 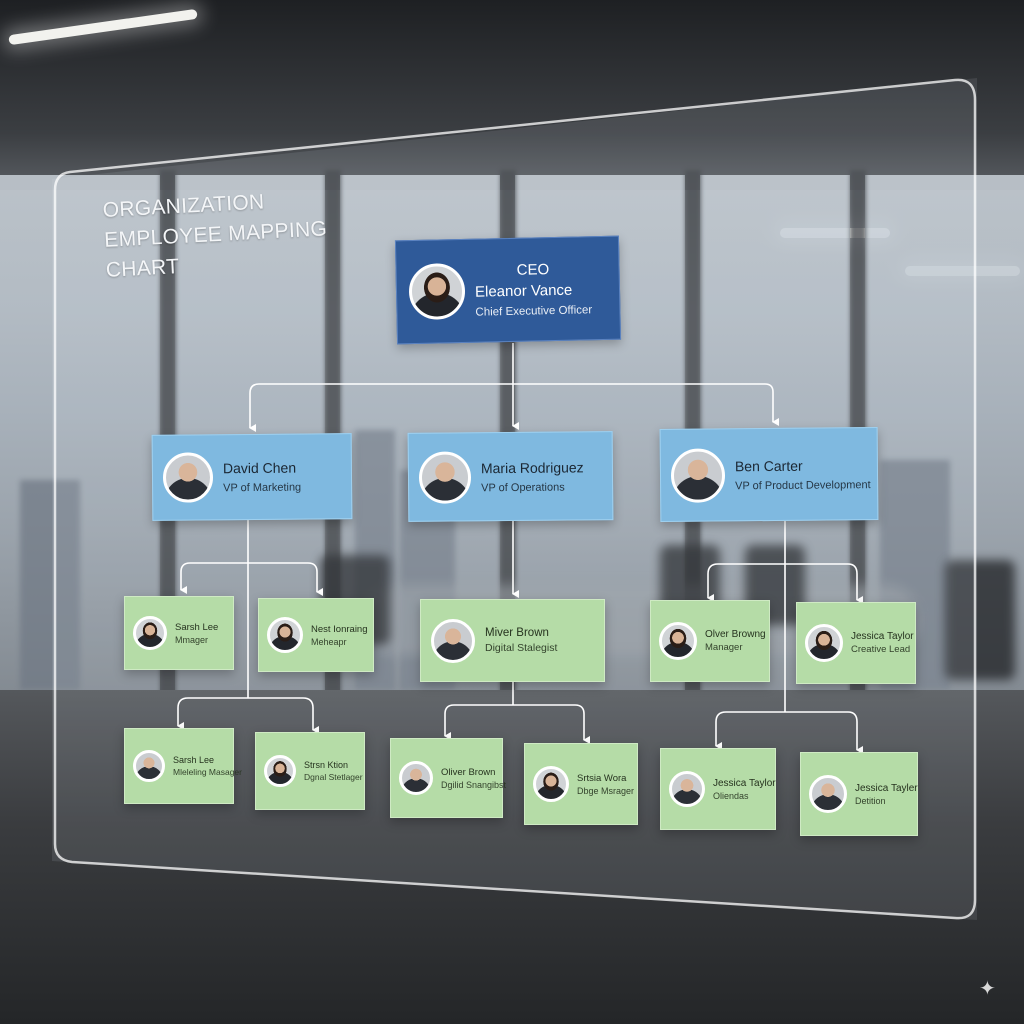 What do you see at coordinates (259, 468) in the screenshot?
I see `vp-name: David Chen` at bounding box center [259, 468].